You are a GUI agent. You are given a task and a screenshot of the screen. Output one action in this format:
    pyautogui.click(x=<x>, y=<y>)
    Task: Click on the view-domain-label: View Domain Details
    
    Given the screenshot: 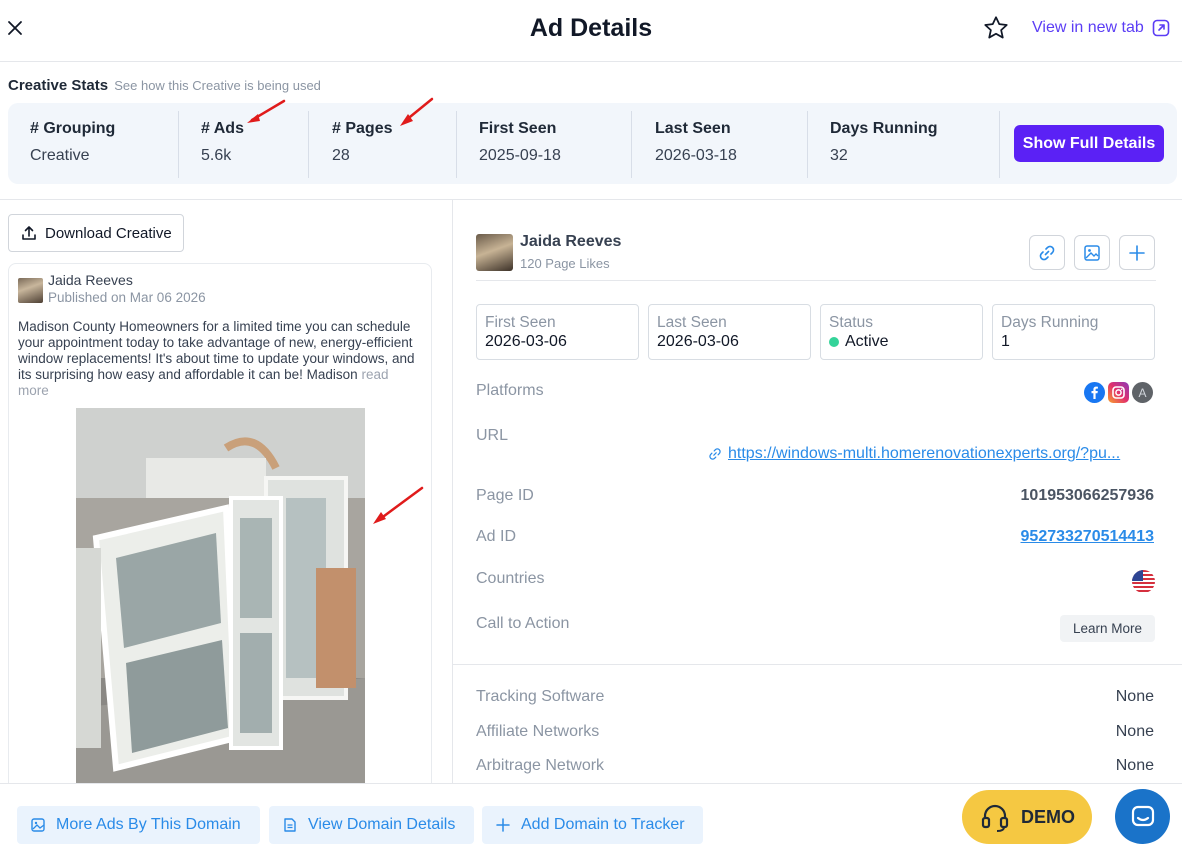 What is the action you would take?
    pyautogui.click(x=382, y=824)
    